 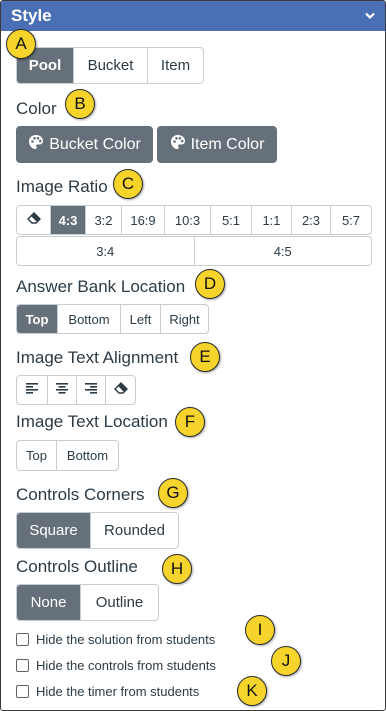 What do you see at coordinates (193, 16) in the screenshot?
I see `panel-header: Style` at bounding box center [193, 16].